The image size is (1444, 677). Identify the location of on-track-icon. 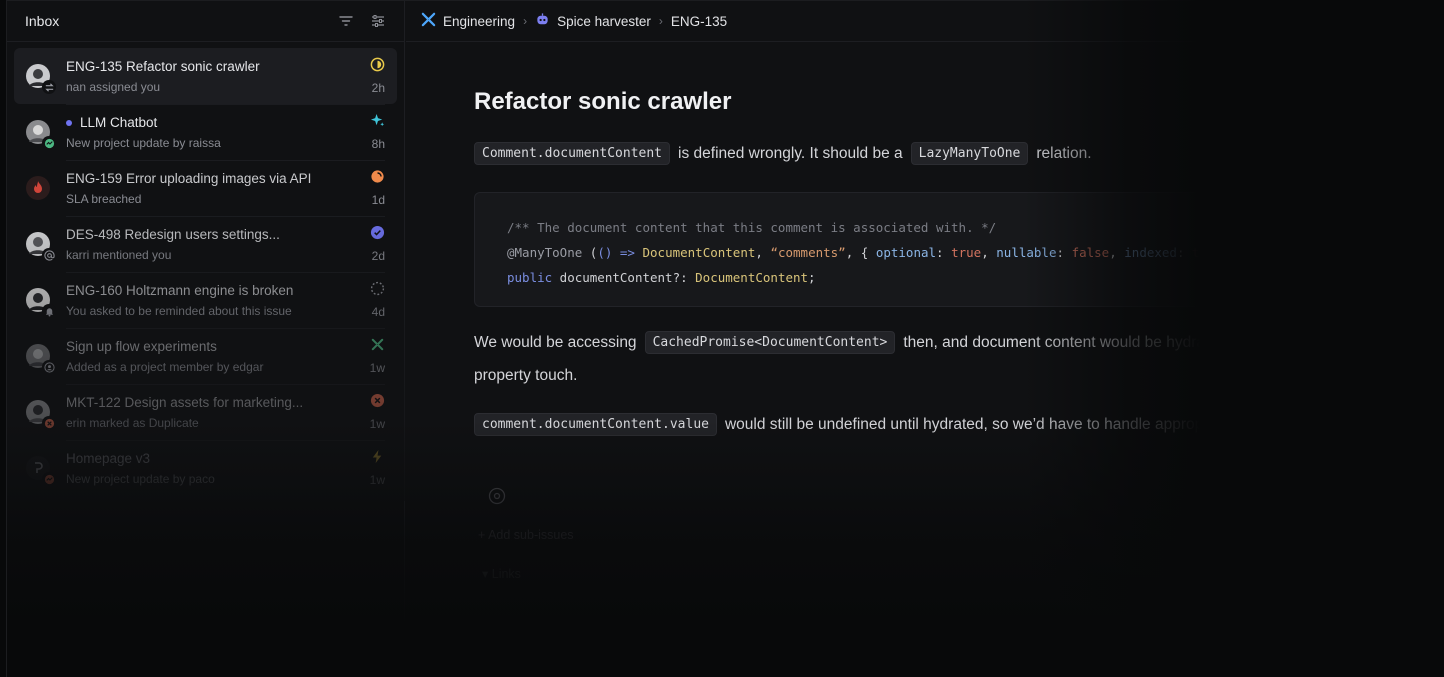
(49, 143).